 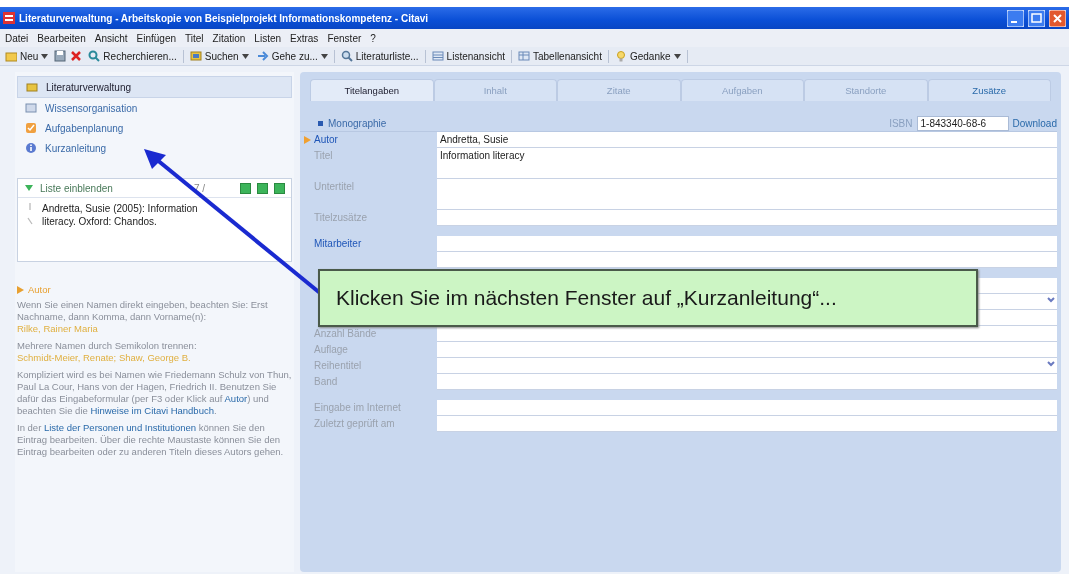 What do you see at coordinates (372, 90) in the screenshot?
I see `tab: Titelangaben` at bounding box center [372, 90].